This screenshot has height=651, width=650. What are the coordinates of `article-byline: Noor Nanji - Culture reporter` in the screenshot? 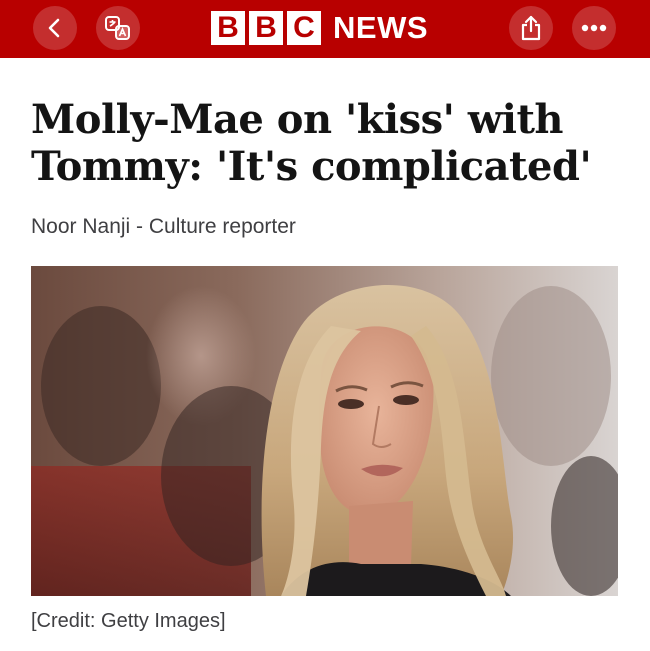 It's located at (163, 226).